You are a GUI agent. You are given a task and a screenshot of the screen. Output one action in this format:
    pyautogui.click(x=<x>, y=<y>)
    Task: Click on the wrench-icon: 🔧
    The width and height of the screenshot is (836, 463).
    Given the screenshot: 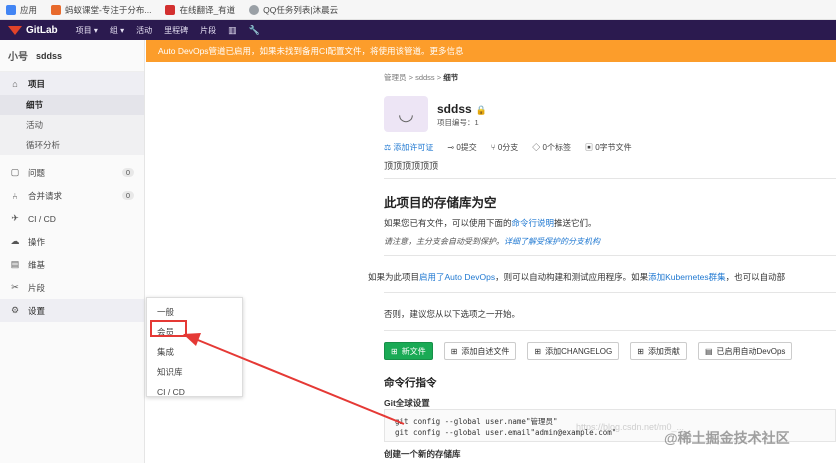 What is the action you would take?
    pyautogui.click(x=254, y=30)
    